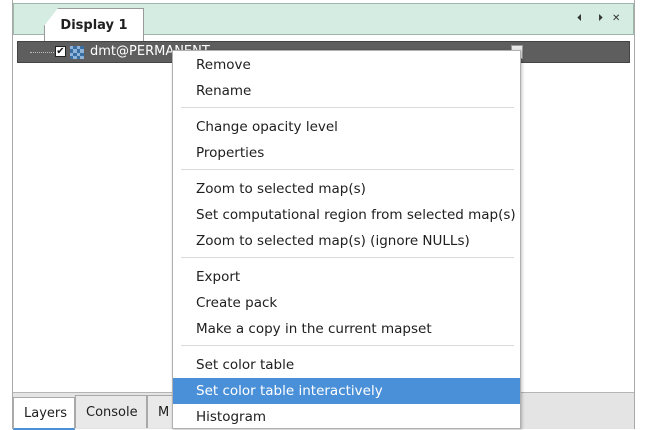 Image resolution: width=653 pixels, height=430 pixels. What do you see at coordinates (616, 18) in the screenshot?
I see `tab-close-icon: ✕` at bounding box center [616, 18].